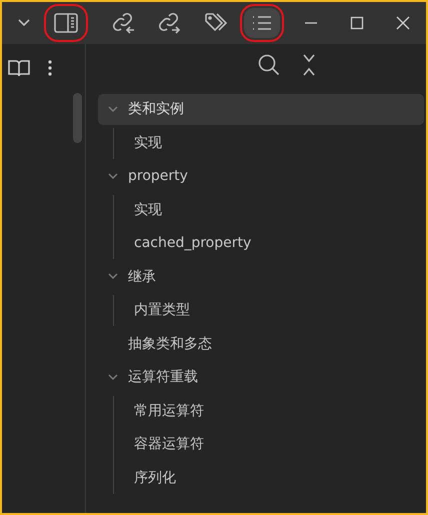  I want to click on tags-icon, so click(216, 23).